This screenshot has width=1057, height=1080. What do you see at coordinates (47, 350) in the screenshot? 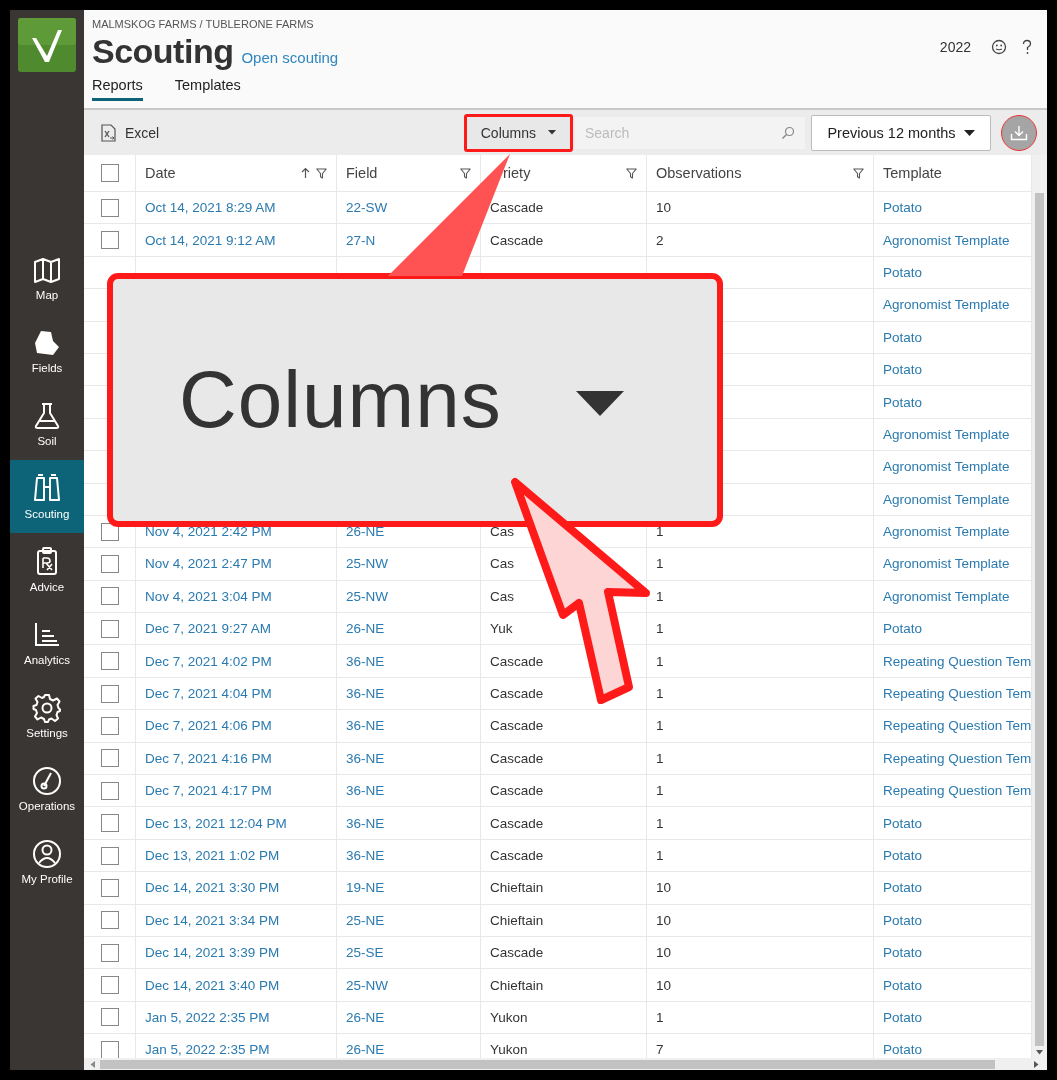
I see `nav-item: Fields` at bounding box center [47, 350].